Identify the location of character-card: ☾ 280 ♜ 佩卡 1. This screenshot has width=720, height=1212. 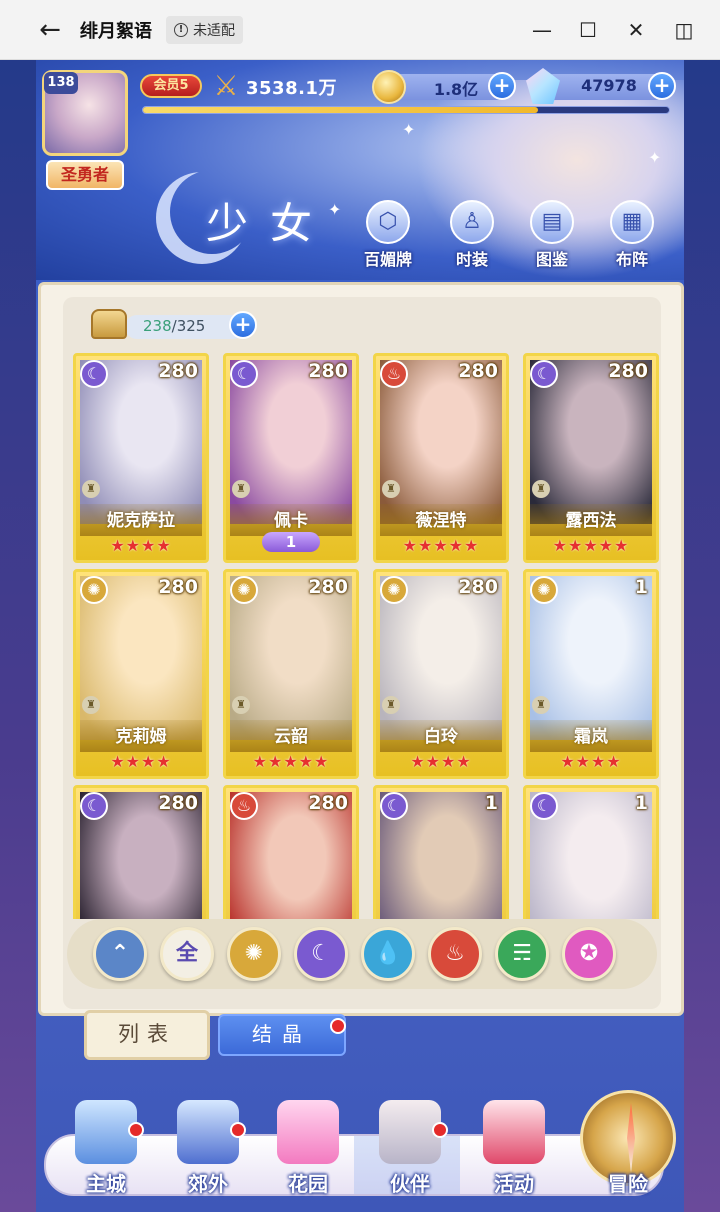
(291, 458).